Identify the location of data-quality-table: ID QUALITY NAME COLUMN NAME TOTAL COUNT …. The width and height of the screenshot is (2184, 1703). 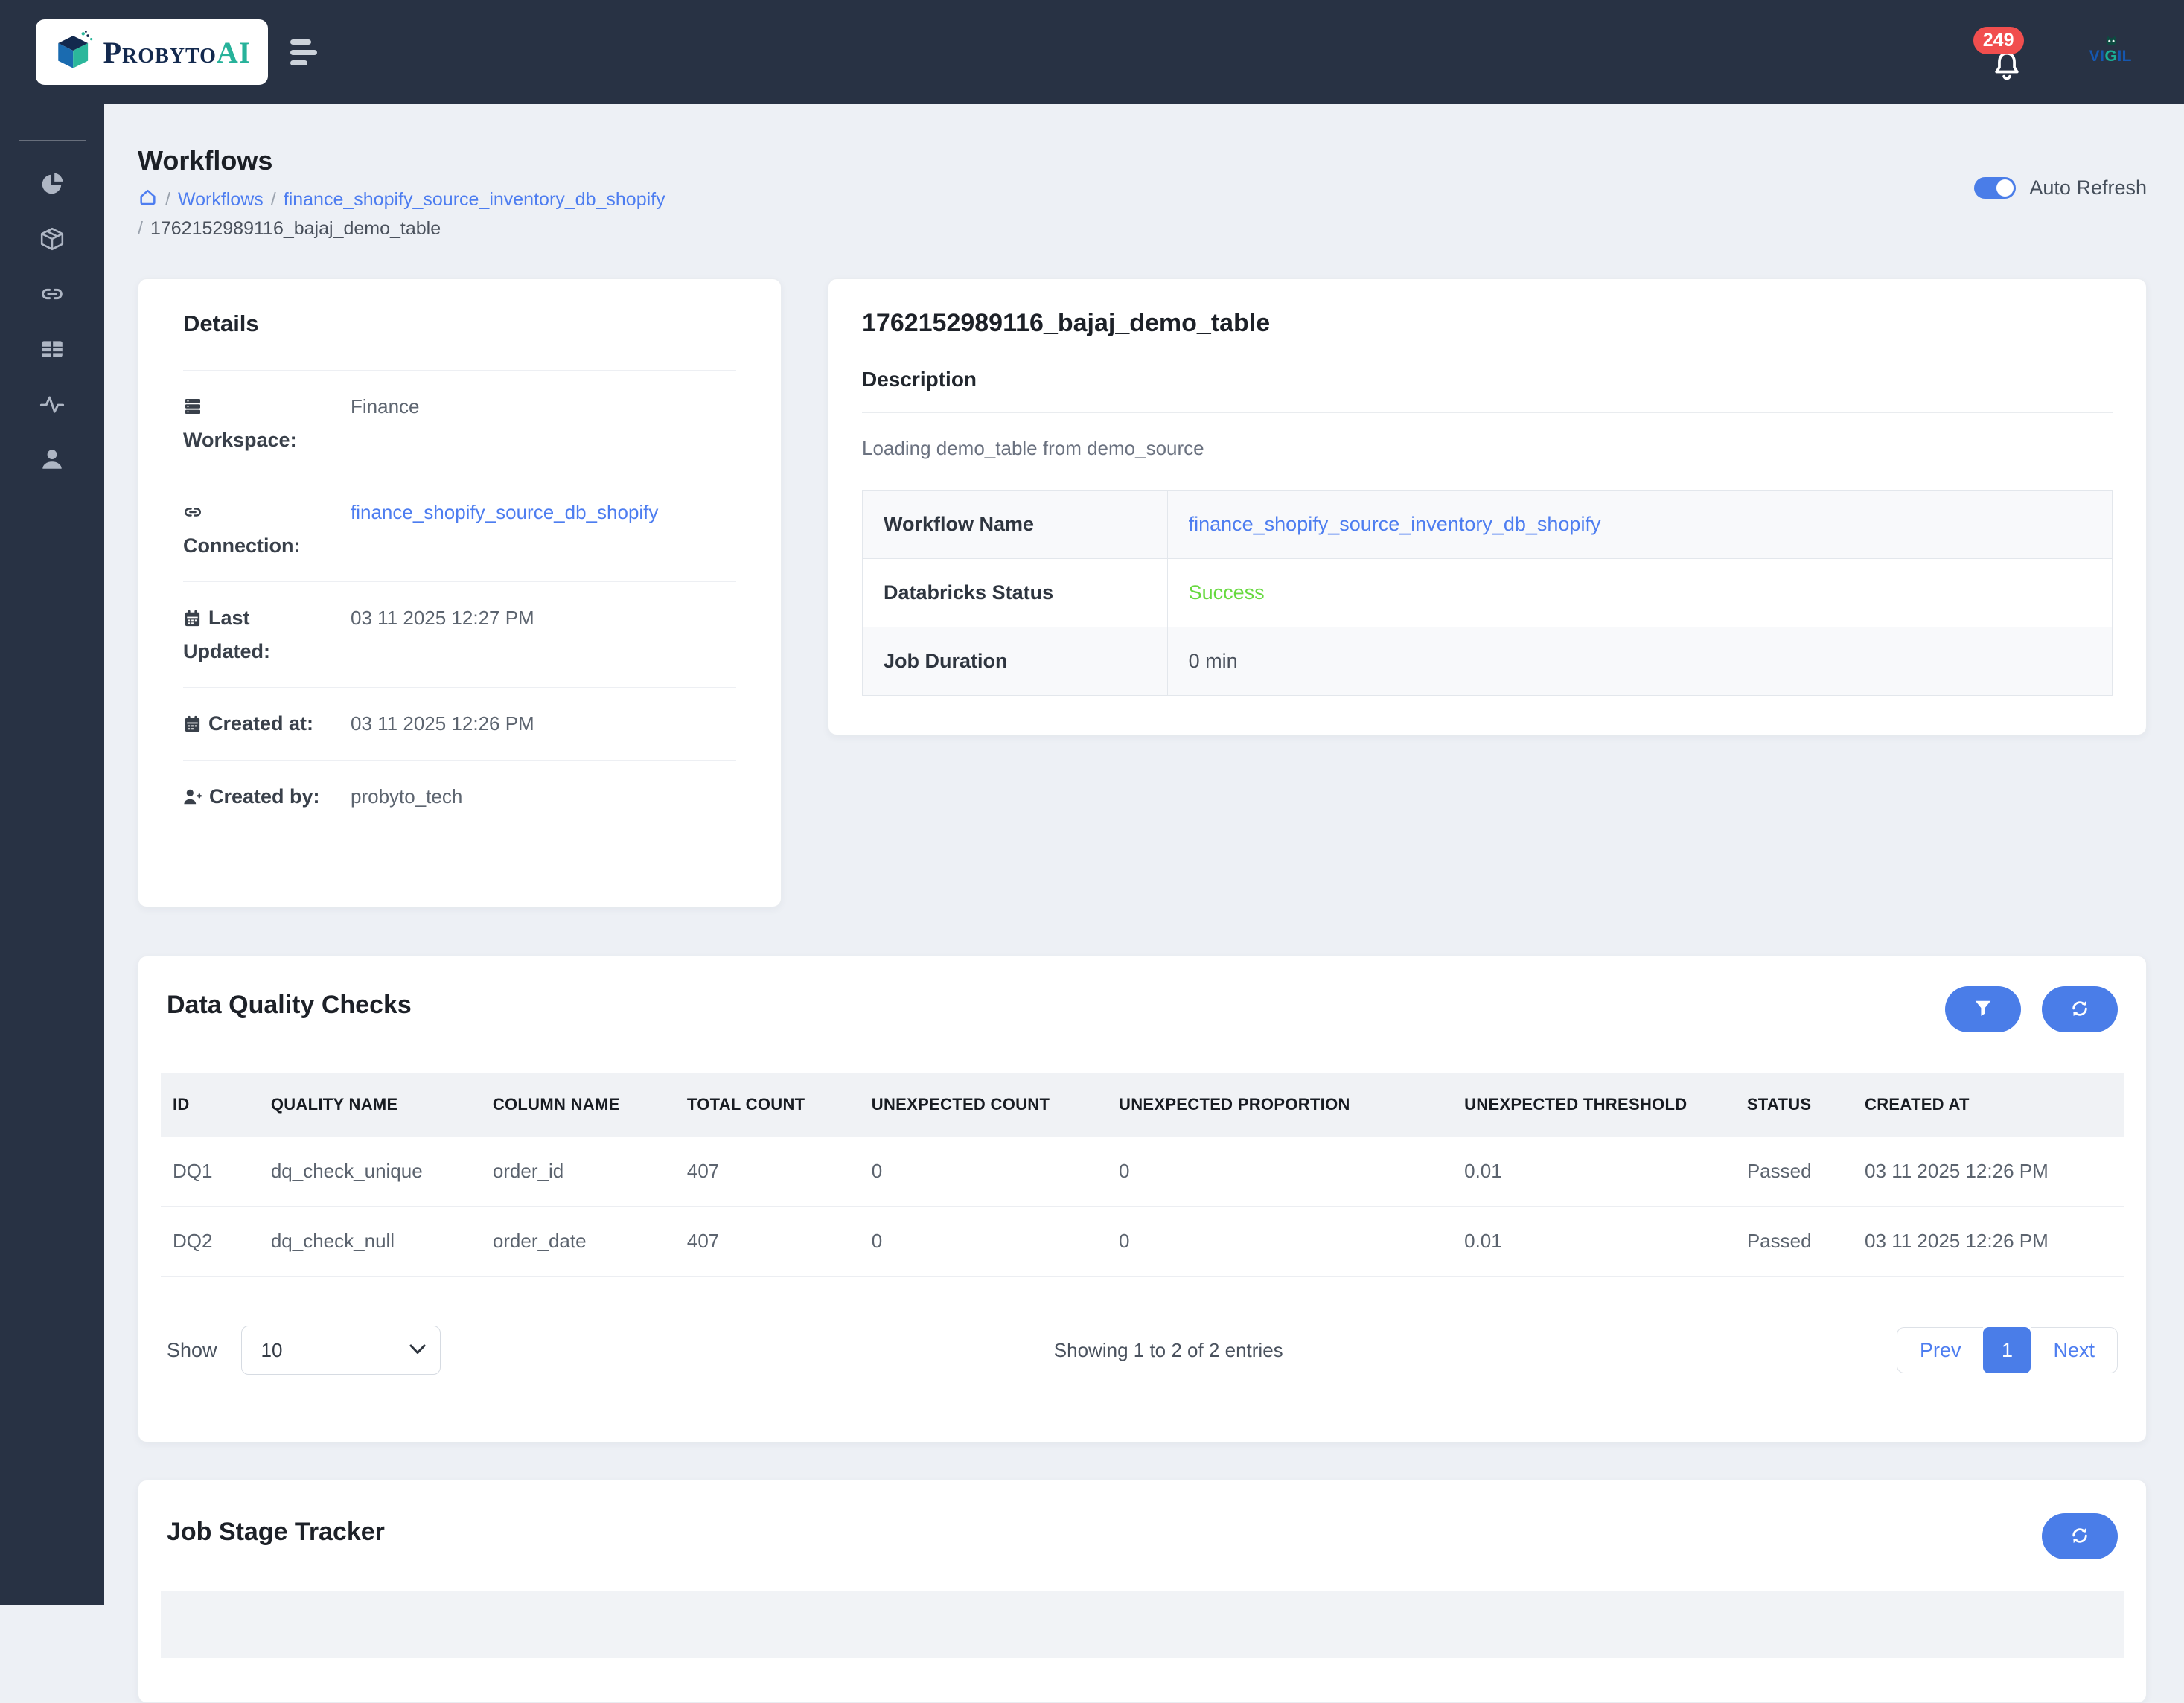
(1142, 1175).